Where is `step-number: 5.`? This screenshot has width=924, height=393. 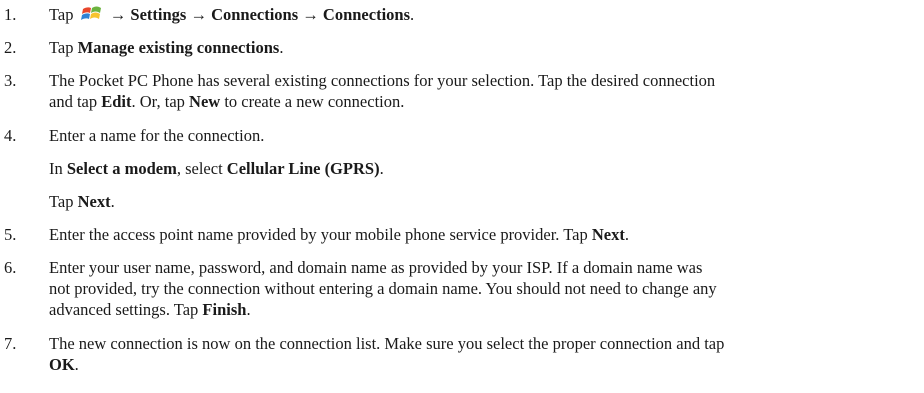 step-number: 5. is located at coordinates (10, 234).